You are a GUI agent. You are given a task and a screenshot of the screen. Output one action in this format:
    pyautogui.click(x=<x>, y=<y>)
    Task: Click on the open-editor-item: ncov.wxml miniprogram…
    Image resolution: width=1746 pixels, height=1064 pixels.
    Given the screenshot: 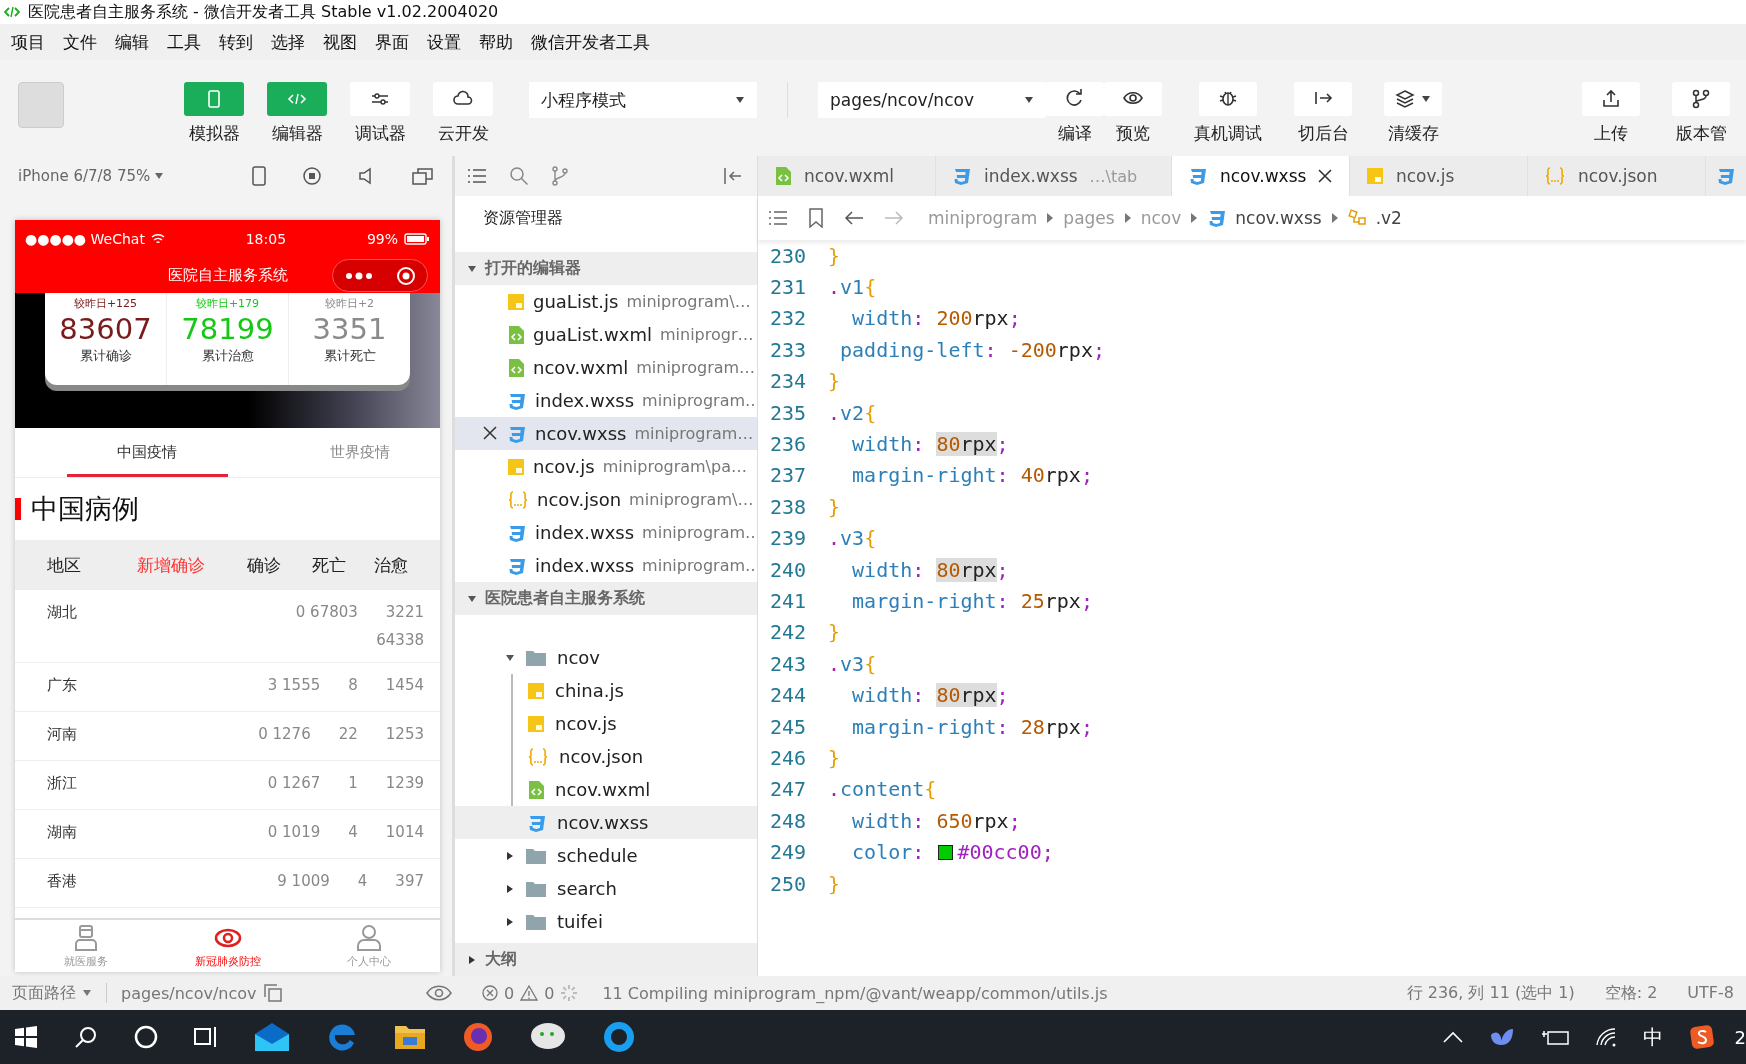 What is the action you would take?
    pyautogui.click(x=606, y=367)
    